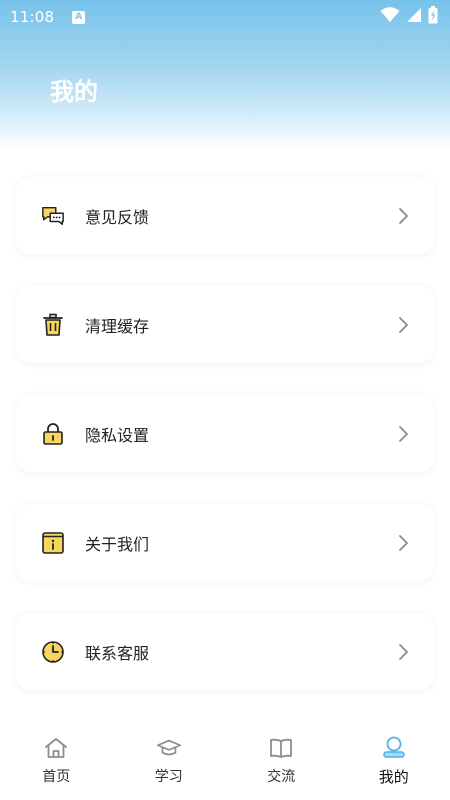  I want to click on menu-item-label: 联系客服, so click(117, 653).